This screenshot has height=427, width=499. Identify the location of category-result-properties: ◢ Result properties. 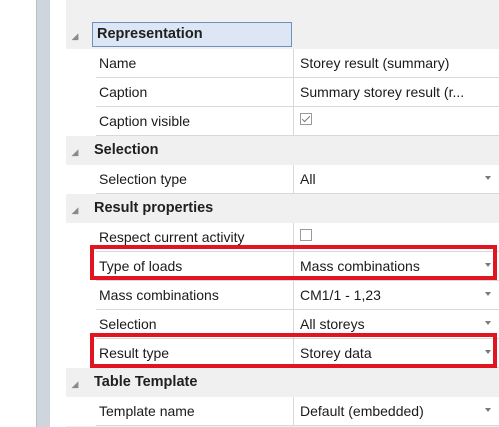
(282, 208).